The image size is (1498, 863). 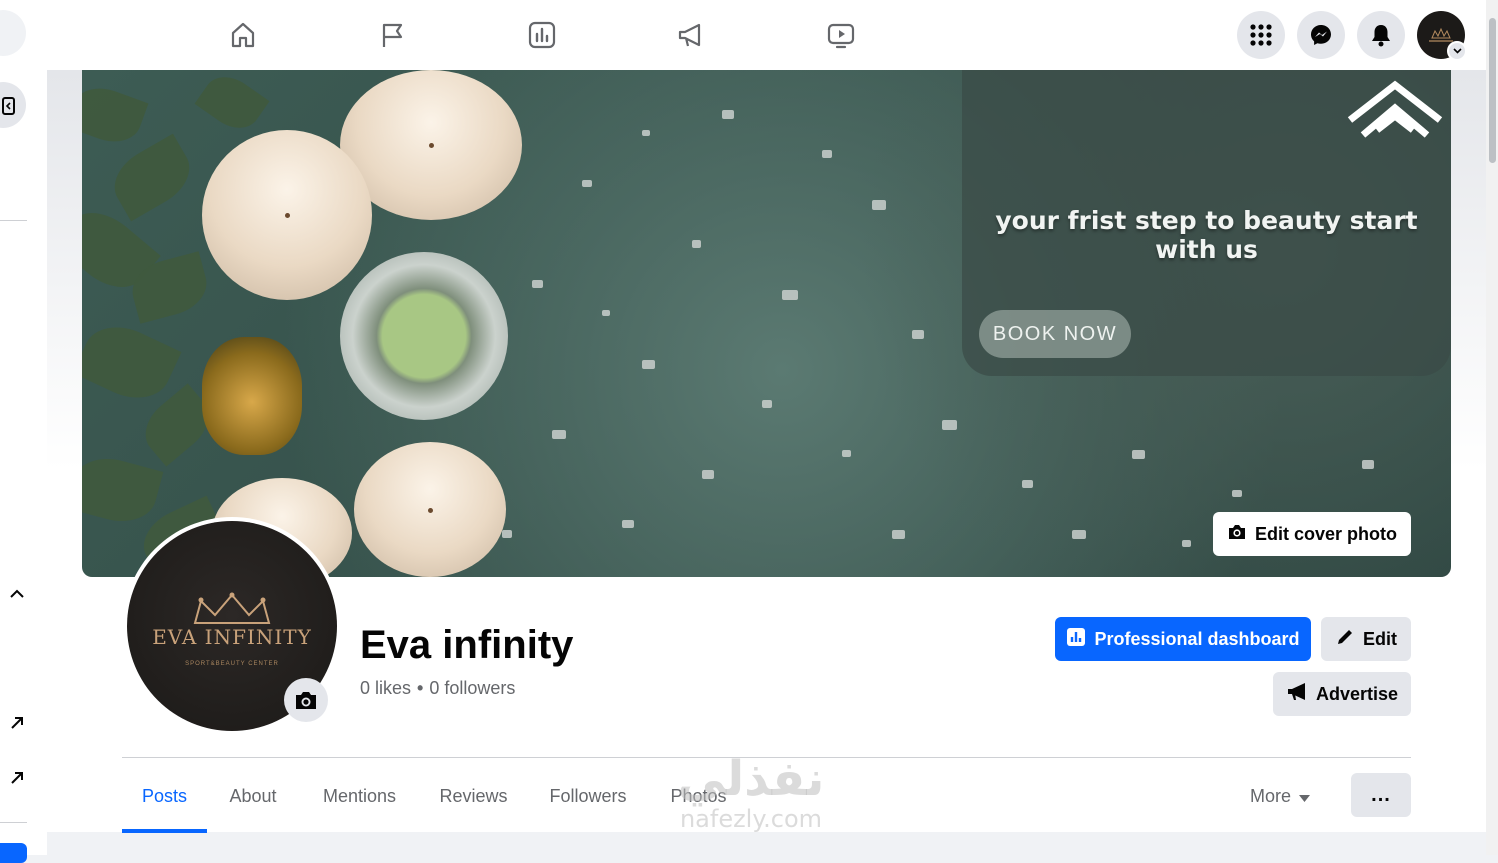 What do you see at coordinates (232, 637) in the screenshot?
I see `logo-wordmark: EVA INFINITY` at bounding box center [232, 637].